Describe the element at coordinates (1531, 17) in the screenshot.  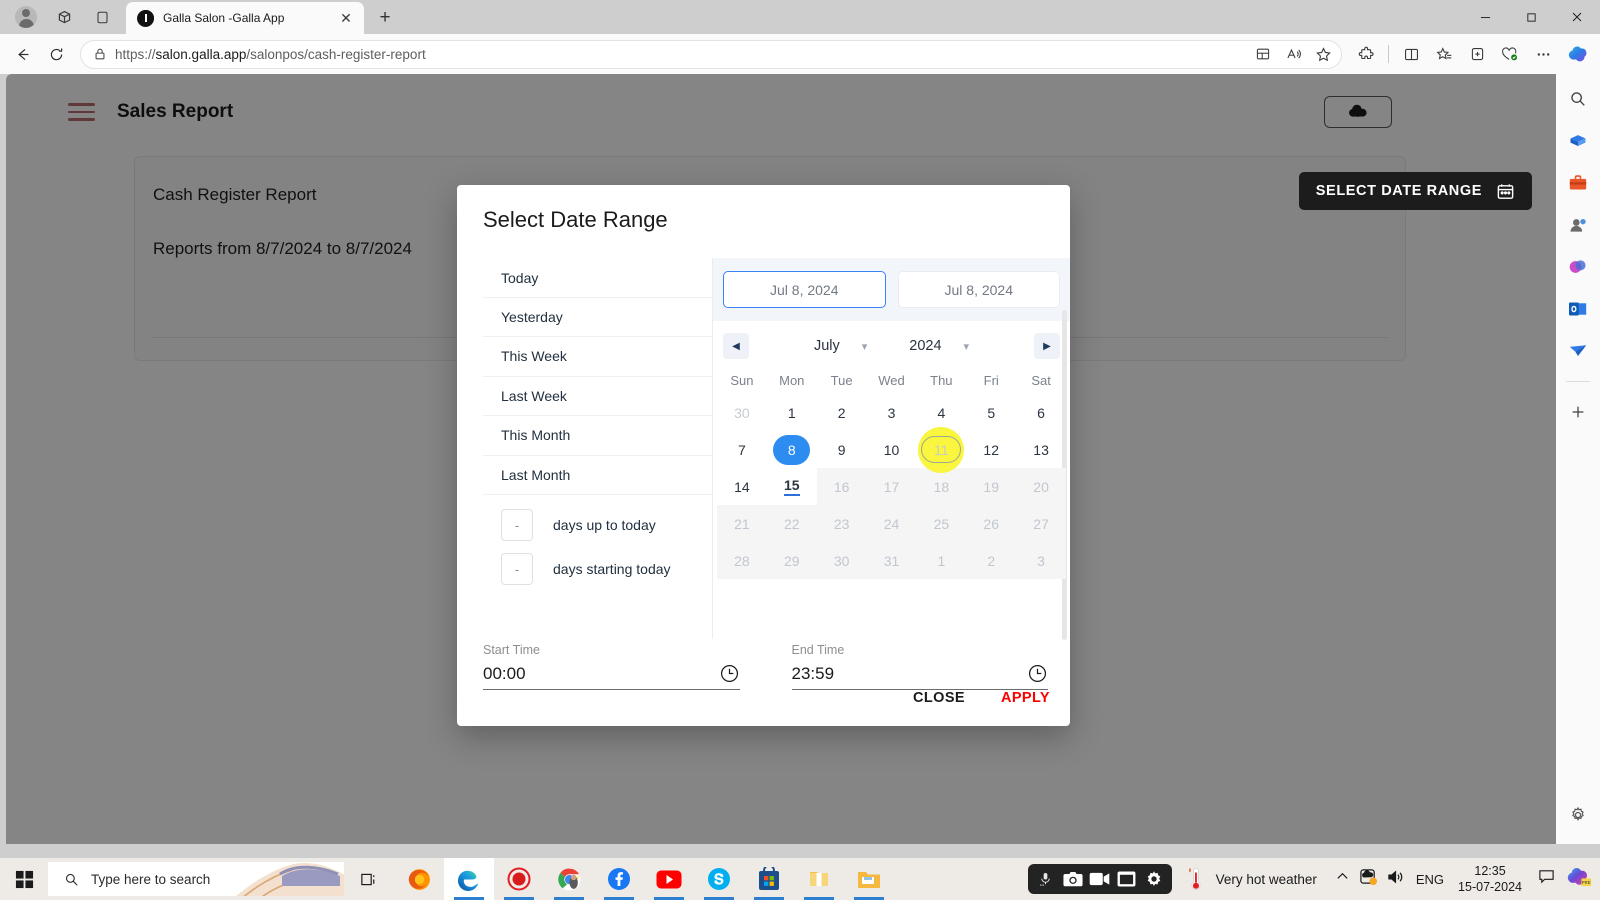
I see `window-maximize-button` at that location.